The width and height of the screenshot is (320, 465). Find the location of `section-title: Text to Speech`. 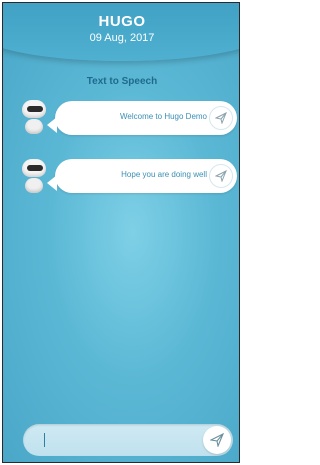

section-title: Text to Speech is located at coordinates (122, 81).